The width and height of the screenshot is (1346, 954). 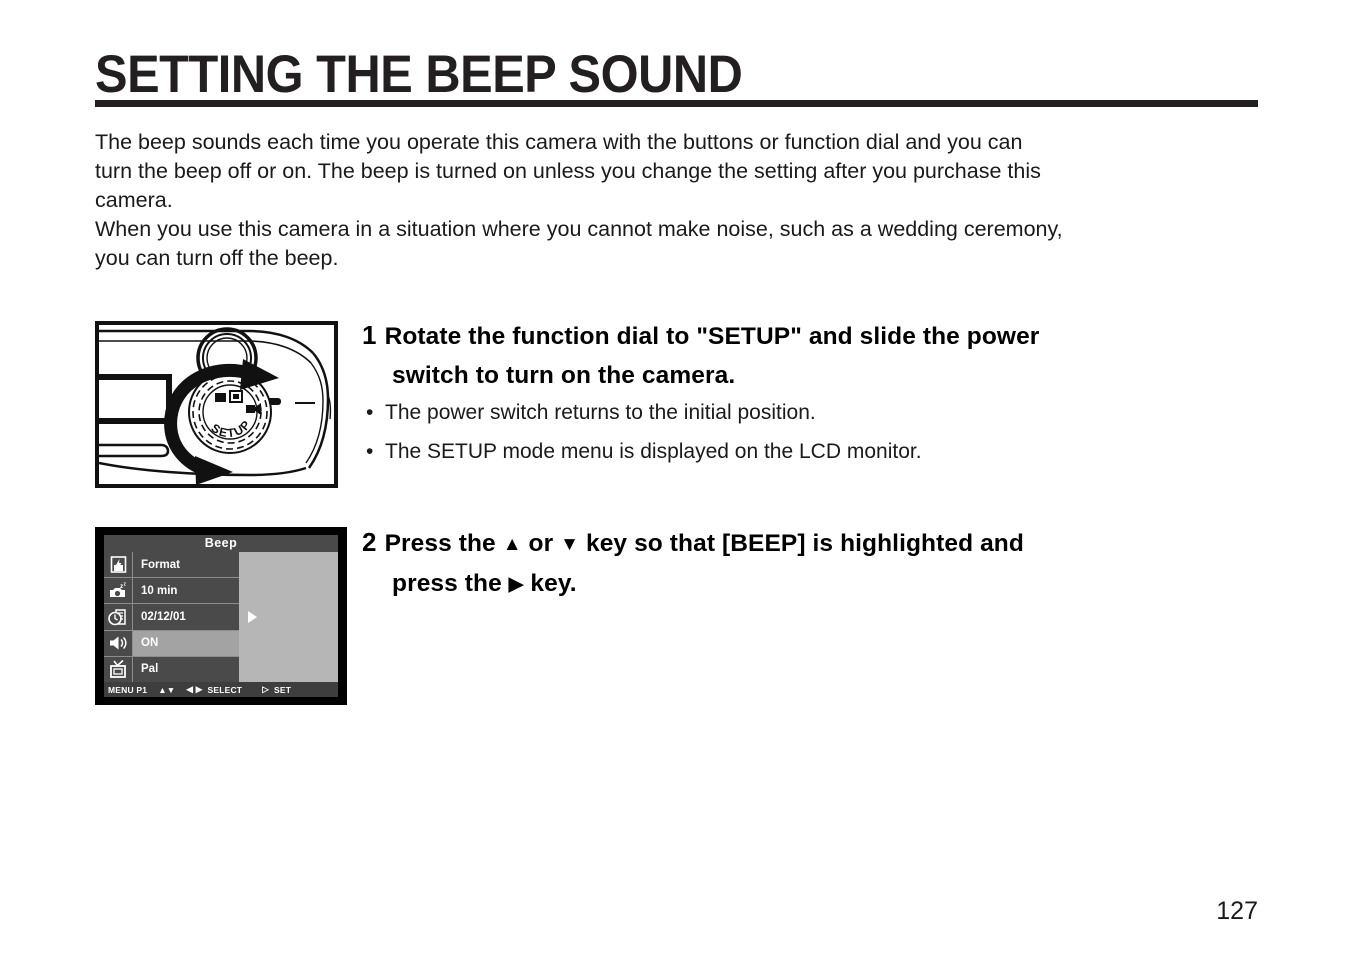 What do you see at coordinates (124, 585) in the screenshot?
I see `svg-text: z` at bounding box center [124, 585].